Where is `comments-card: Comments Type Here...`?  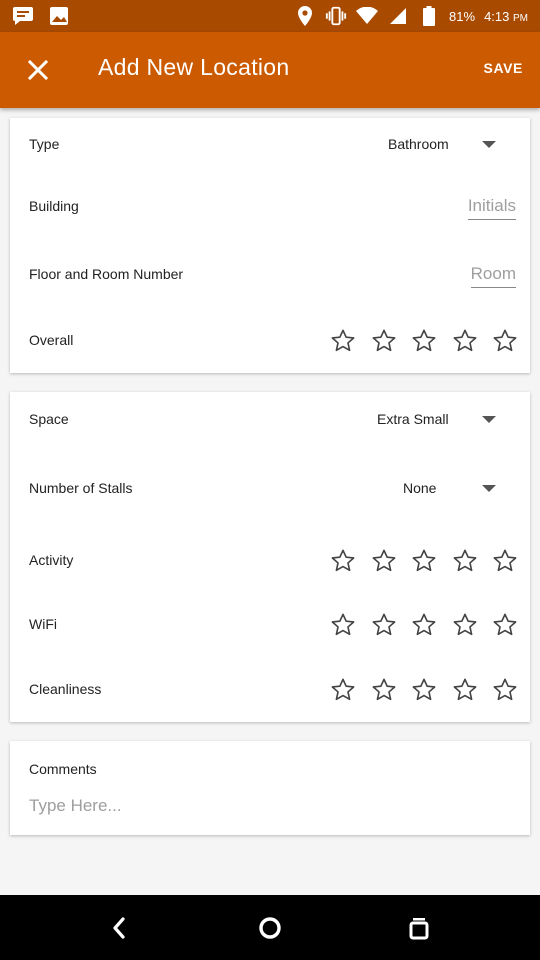 comments-card: Comments Type Here... is located at coordinates (270, 788).